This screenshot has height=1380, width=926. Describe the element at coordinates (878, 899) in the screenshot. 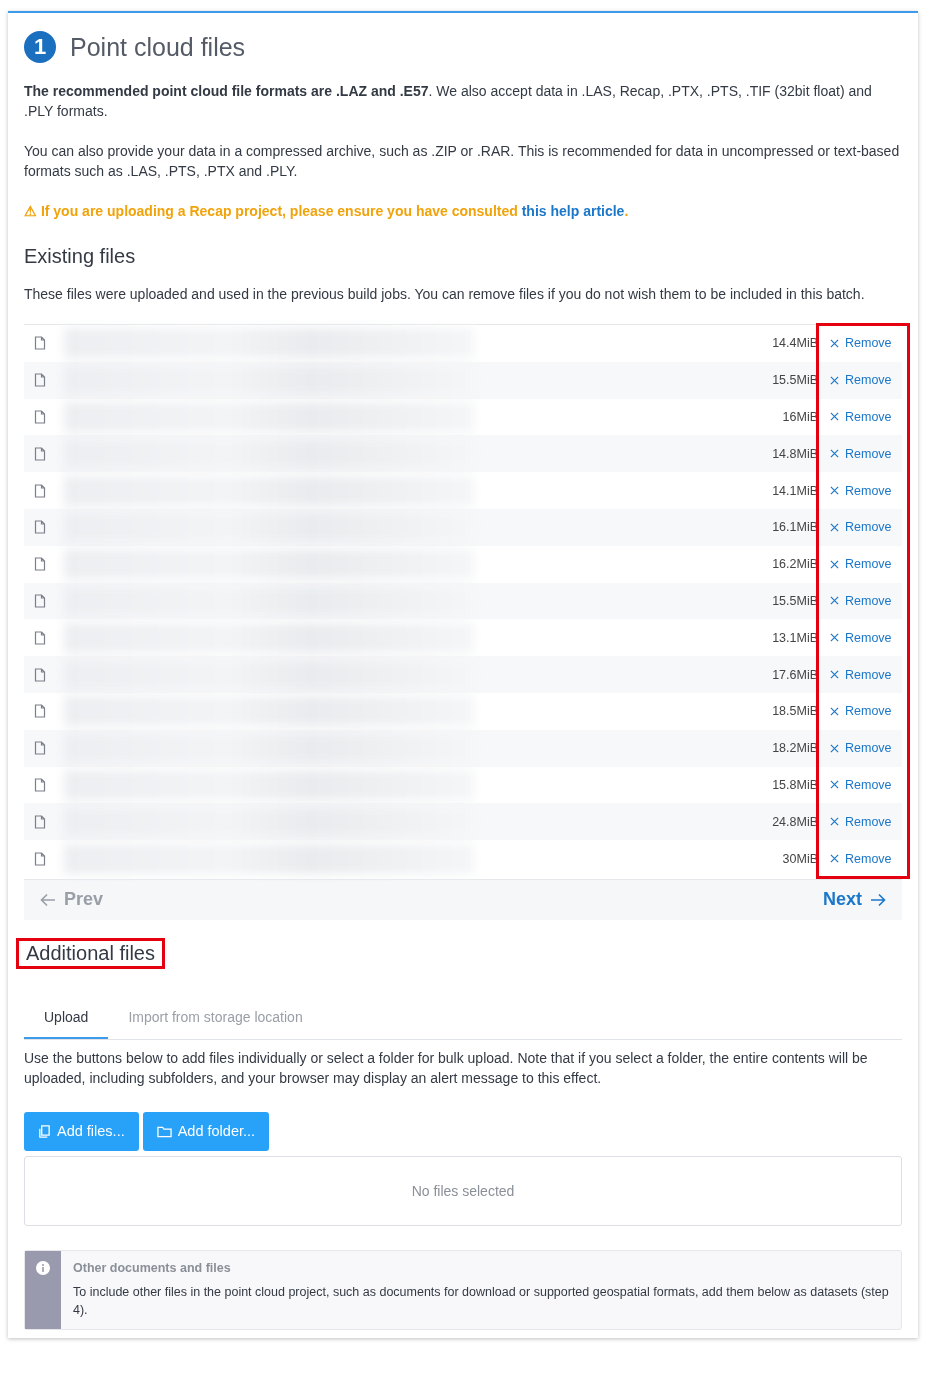

I see `arrow-right-icon` at that location.